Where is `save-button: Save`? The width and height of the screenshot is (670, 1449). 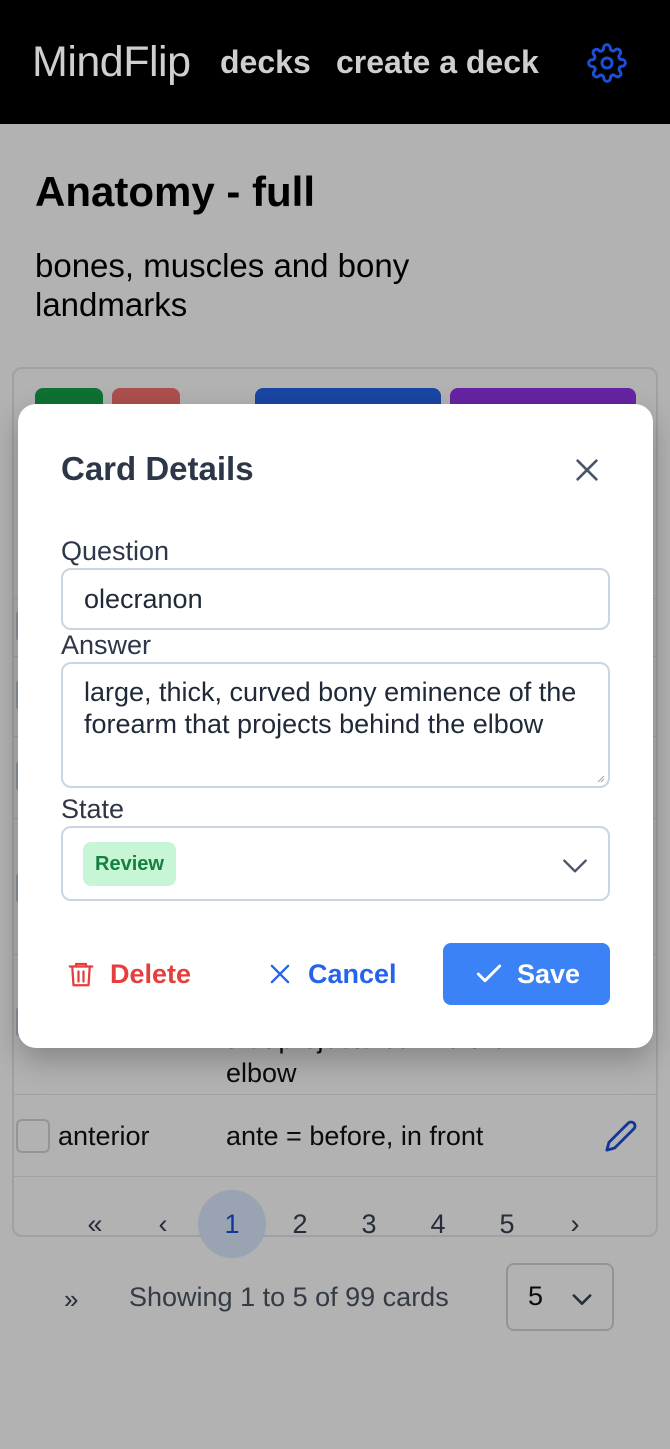
save-button: Save is located at coordinates (526, 974).